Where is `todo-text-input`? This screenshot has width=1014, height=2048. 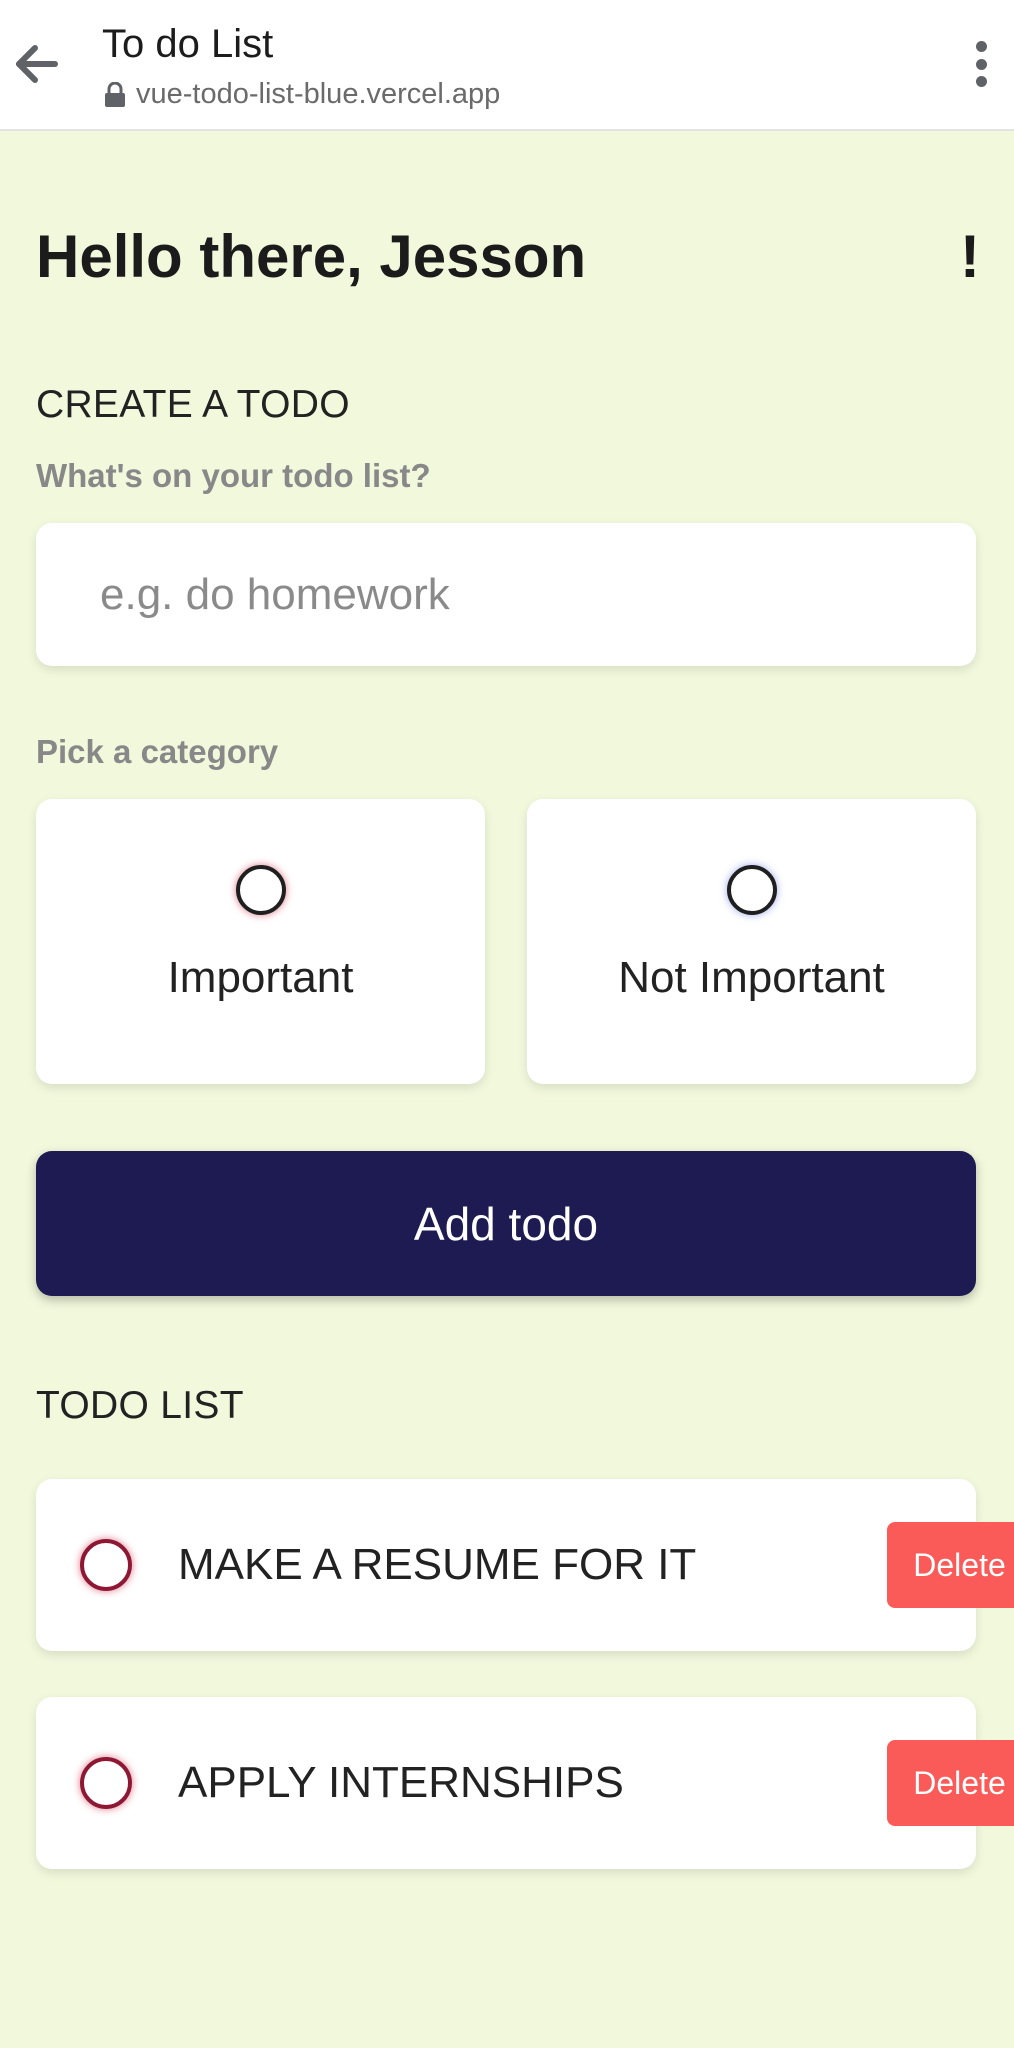 todo-text-input is located at coordinates (506, 594).